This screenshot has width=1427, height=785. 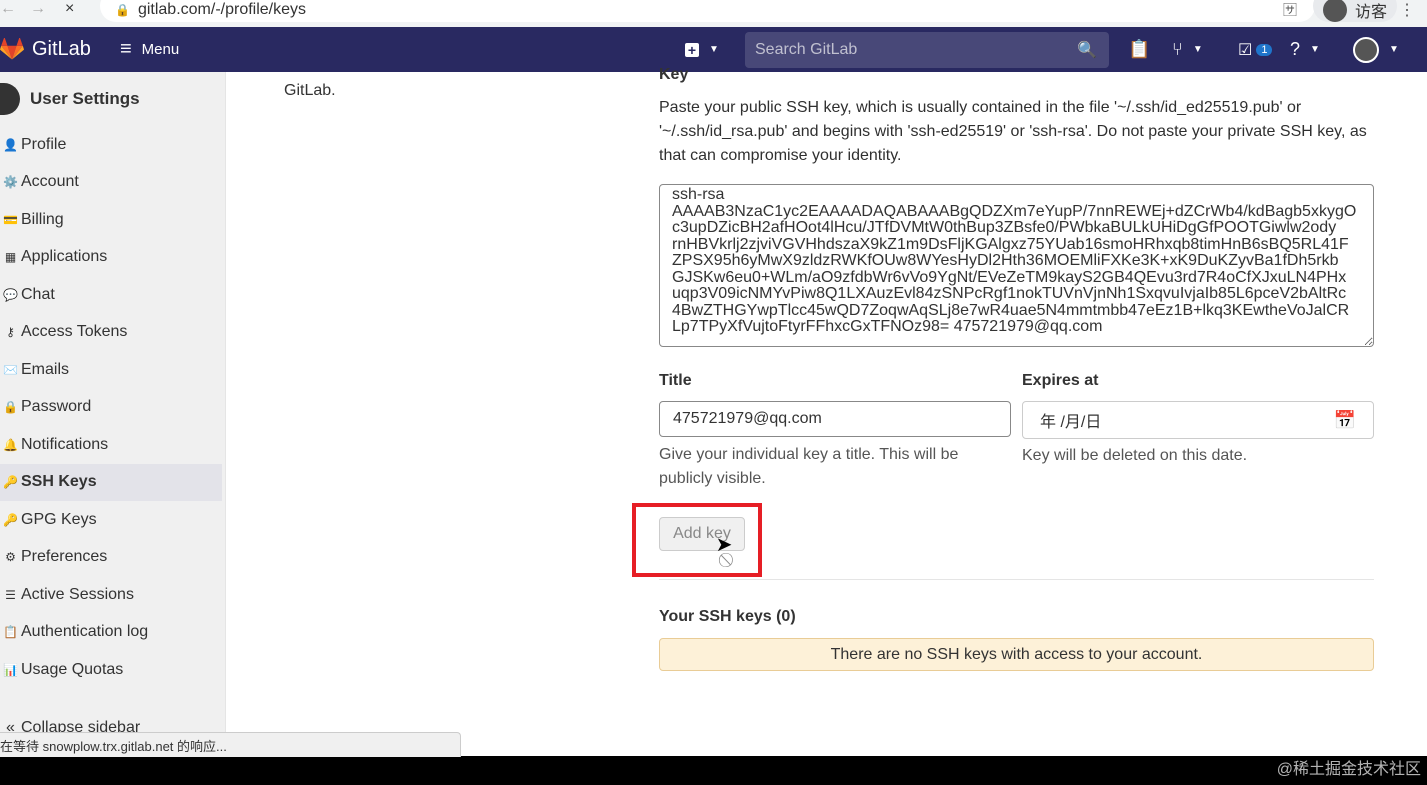 I want to click on sidebar-item-chat: 💬 Chat, so click(x=112, y=295).